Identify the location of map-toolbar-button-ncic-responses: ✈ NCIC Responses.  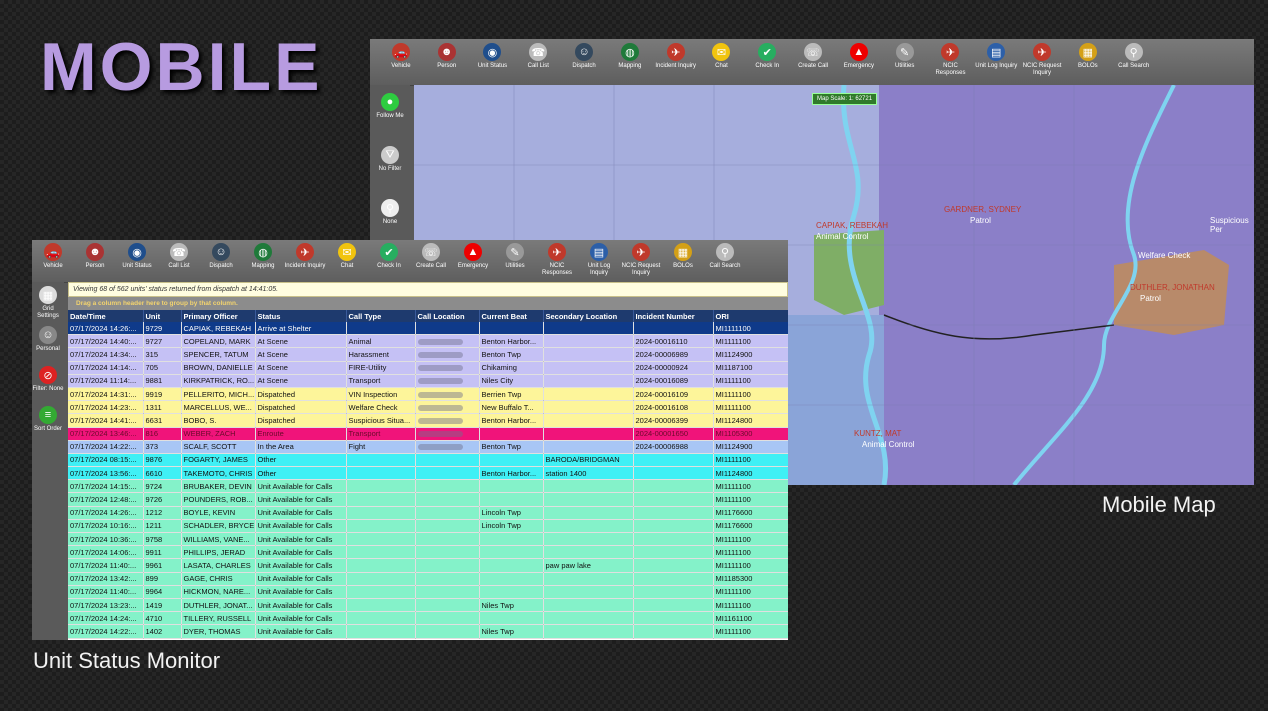
(951, 62).